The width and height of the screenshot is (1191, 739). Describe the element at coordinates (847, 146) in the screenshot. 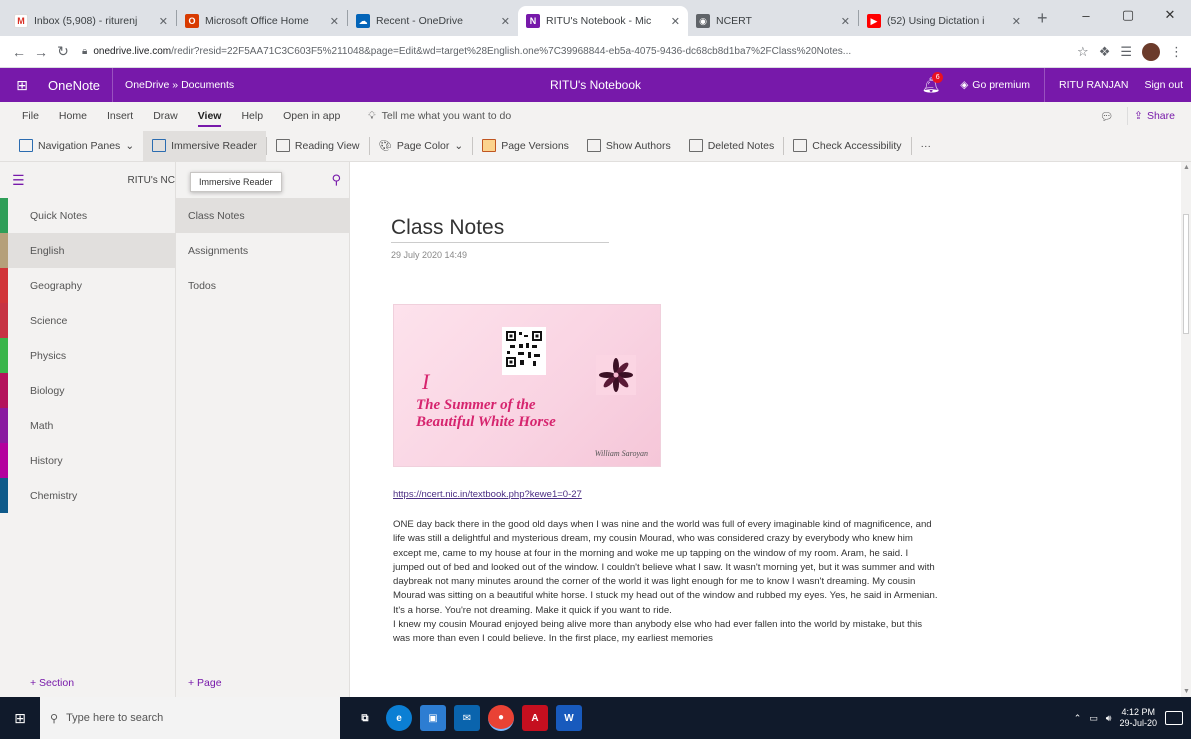

I see `check-accessibility-button: Check Accessibility` at that location.